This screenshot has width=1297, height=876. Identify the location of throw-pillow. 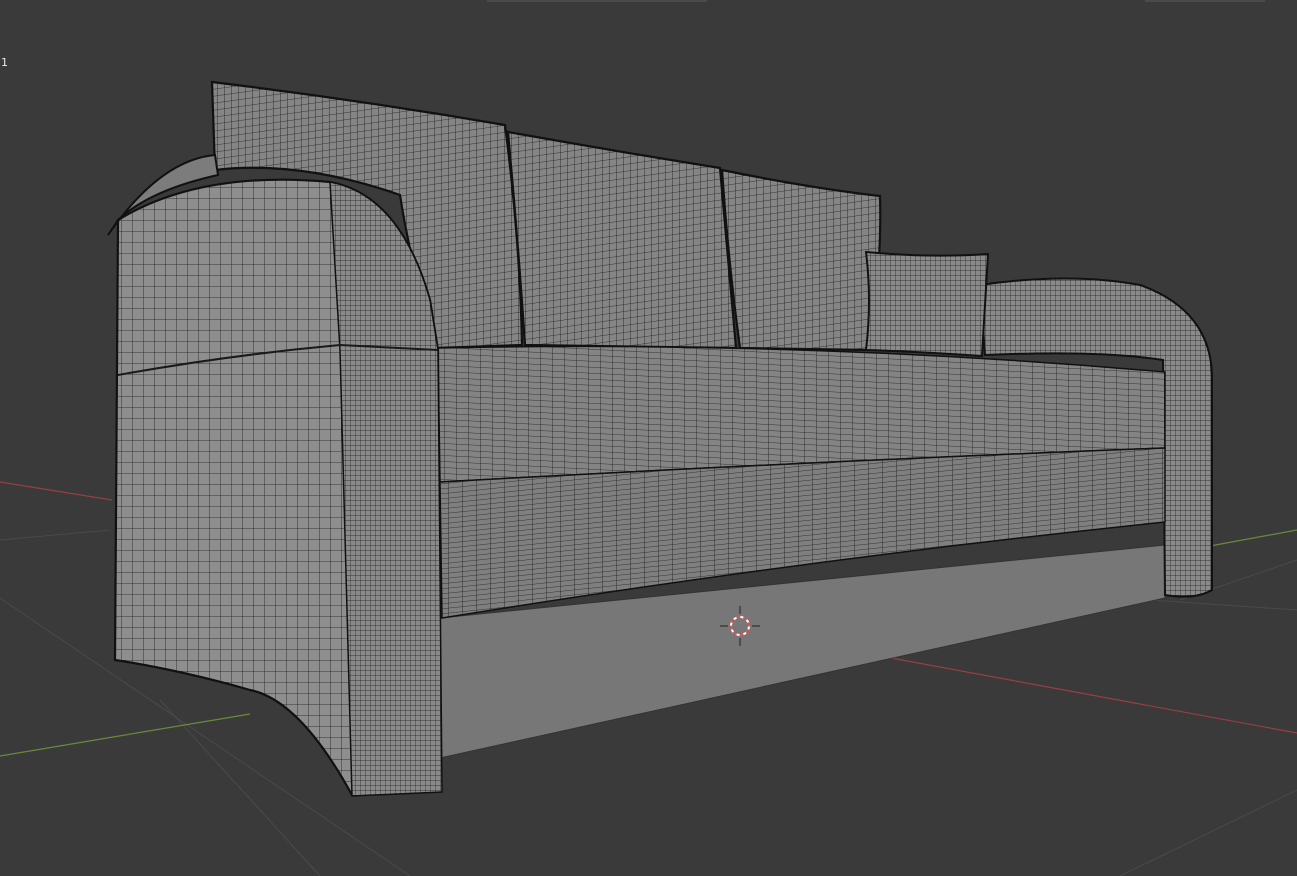
(927, 304).